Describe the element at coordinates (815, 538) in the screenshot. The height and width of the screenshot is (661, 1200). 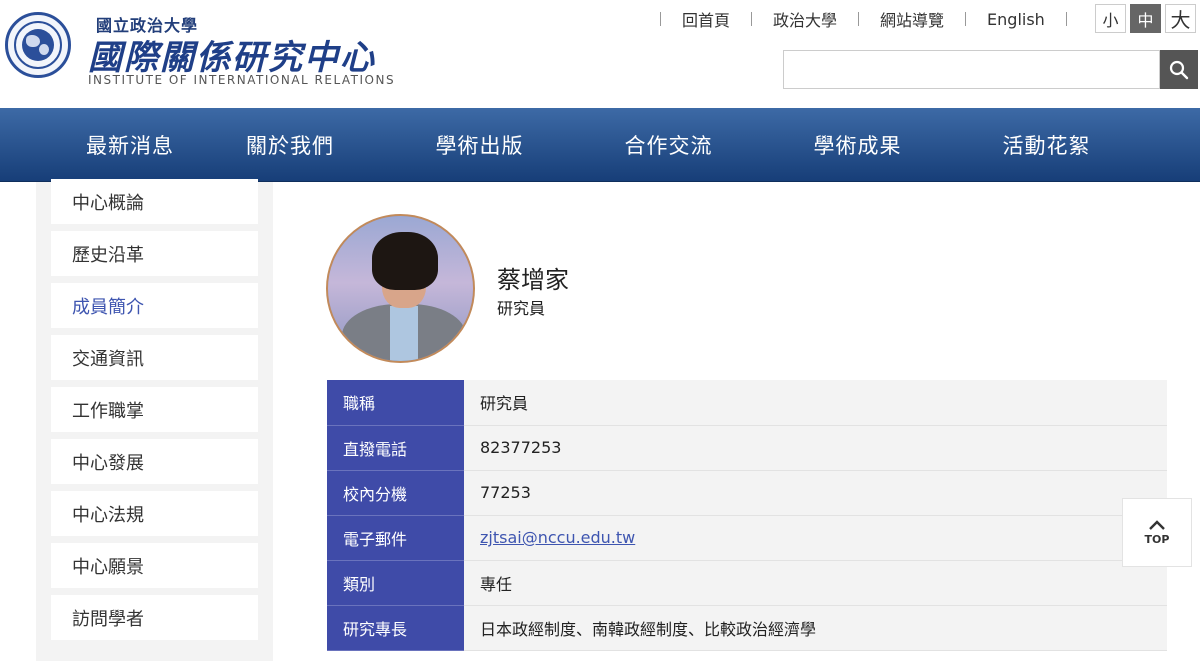
I see `row-value: zjtsai@nccu.edu.tw` at that location.